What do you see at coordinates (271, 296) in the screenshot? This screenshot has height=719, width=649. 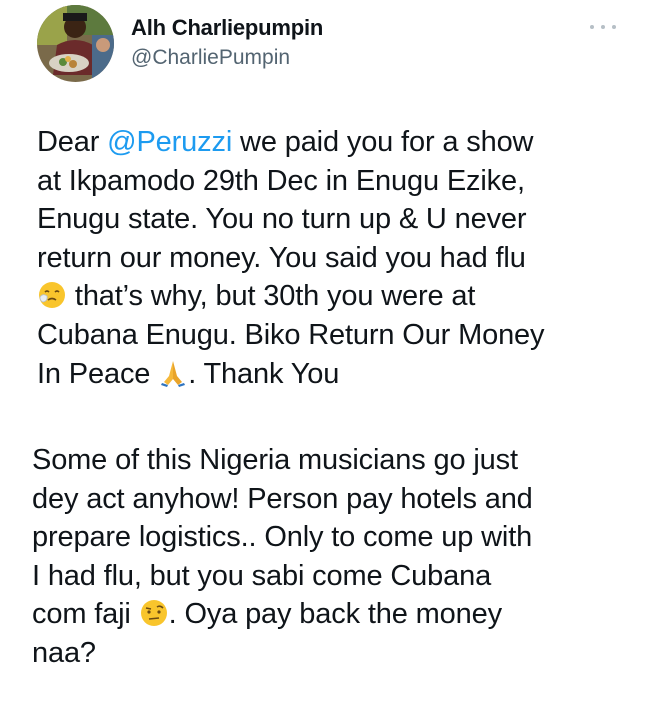 I see `tweet-text-segment: that’s why, but 30th you were at` at bounding box center [271, 296].